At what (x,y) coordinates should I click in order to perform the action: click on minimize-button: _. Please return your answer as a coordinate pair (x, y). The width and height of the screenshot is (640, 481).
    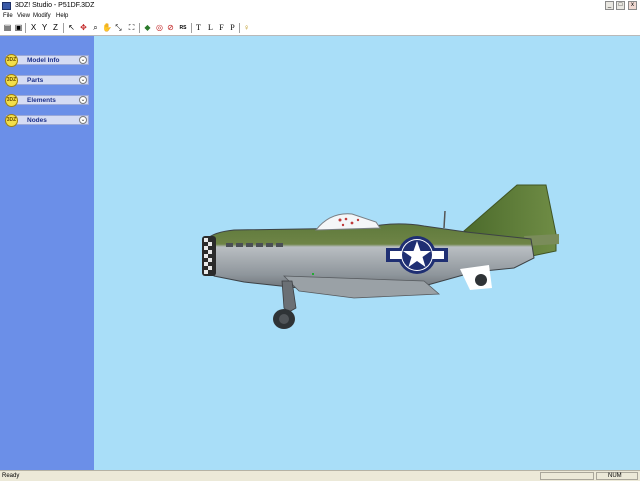
    Looking at the image, I should click on (609, 5).